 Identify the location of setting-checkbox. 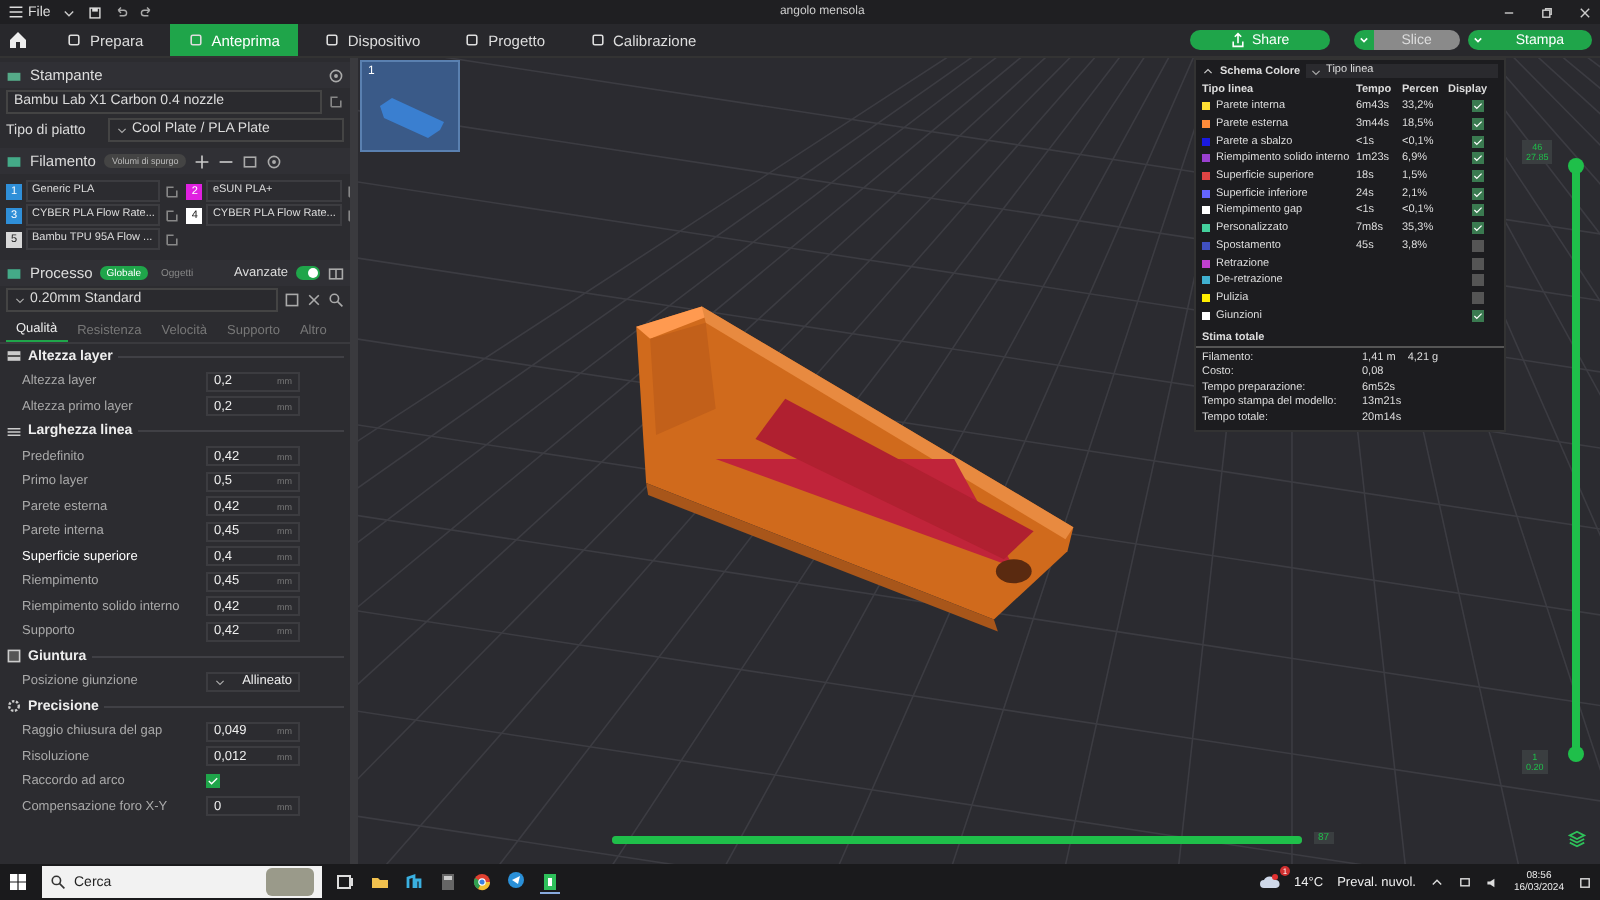
(213, 781).